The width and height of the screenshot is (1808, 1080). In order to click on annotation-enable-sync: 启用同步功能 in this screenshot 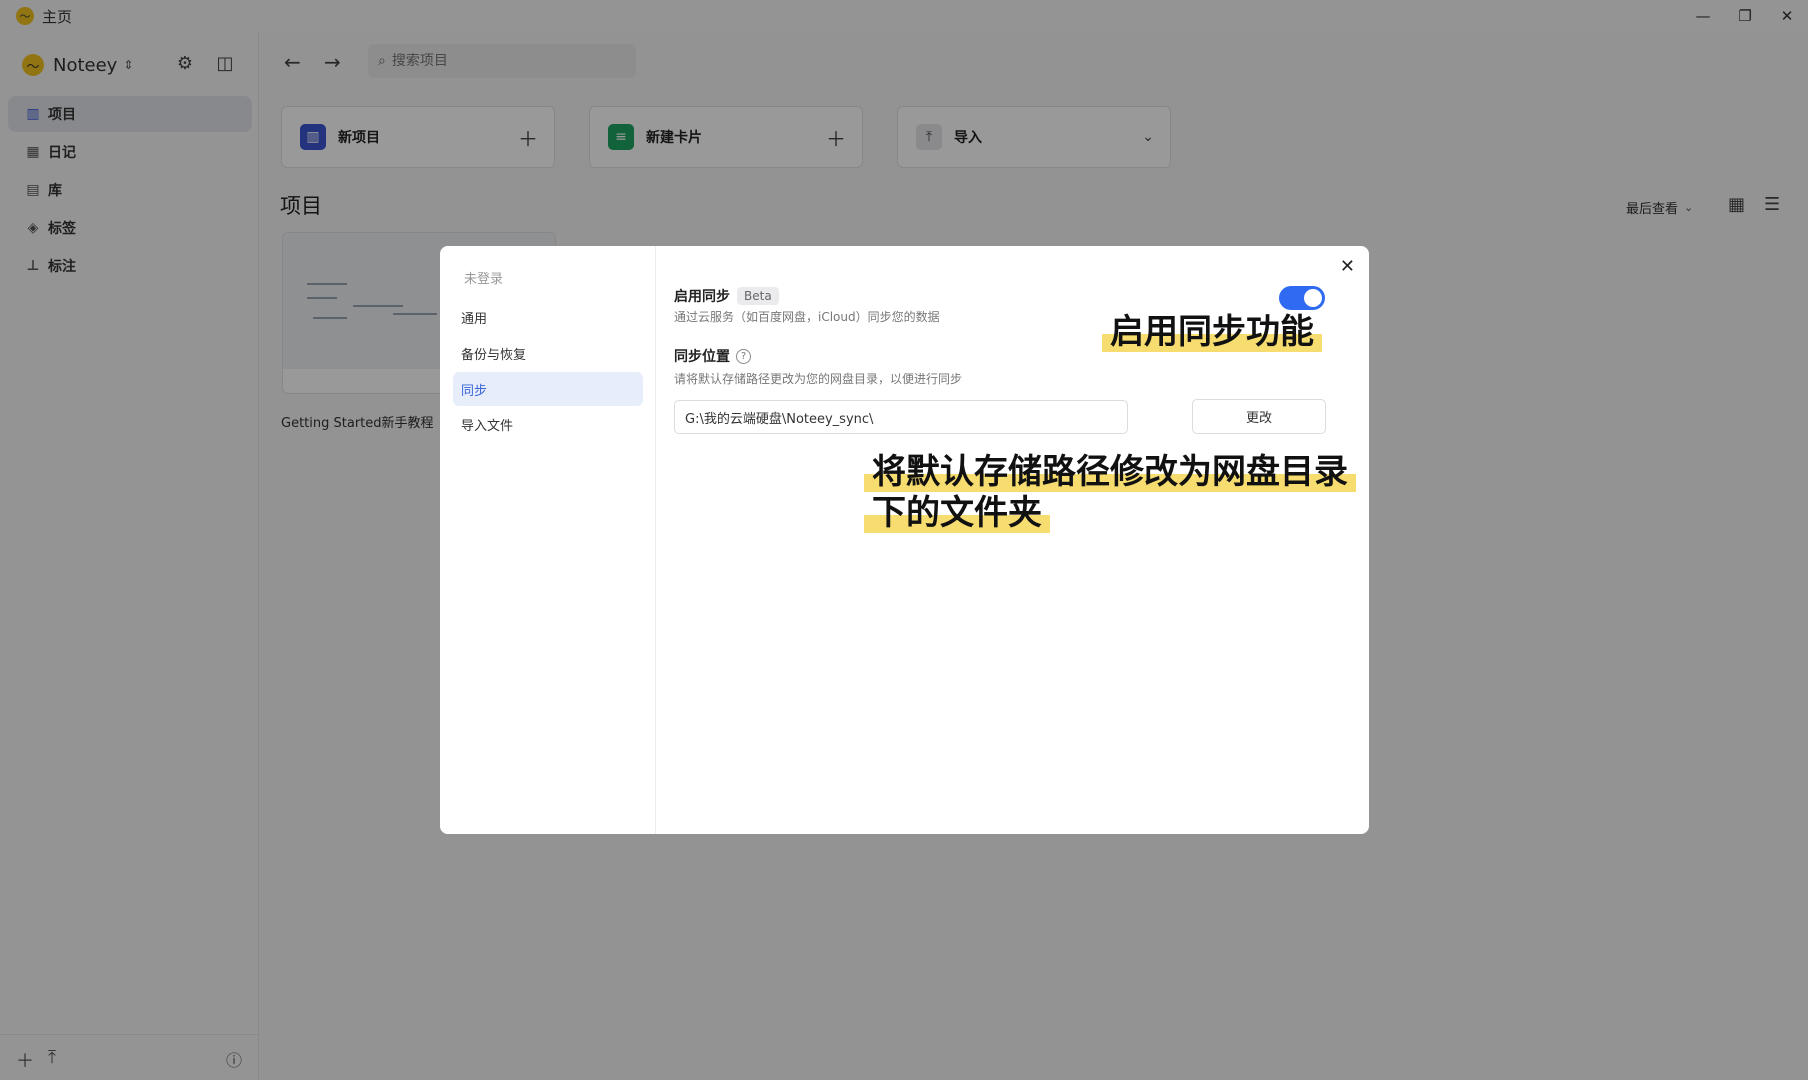, I will do `click(1212, 332)`.